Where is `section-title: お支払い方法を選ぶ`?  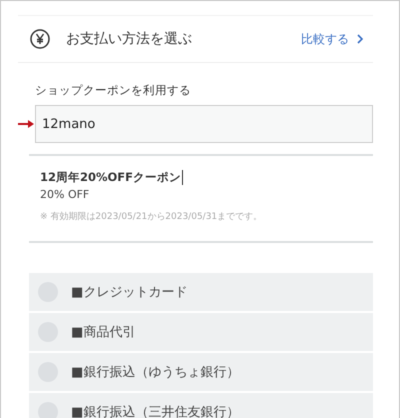 section-title: お支払い方法を選ぶ is located at coordinates (129, 39).